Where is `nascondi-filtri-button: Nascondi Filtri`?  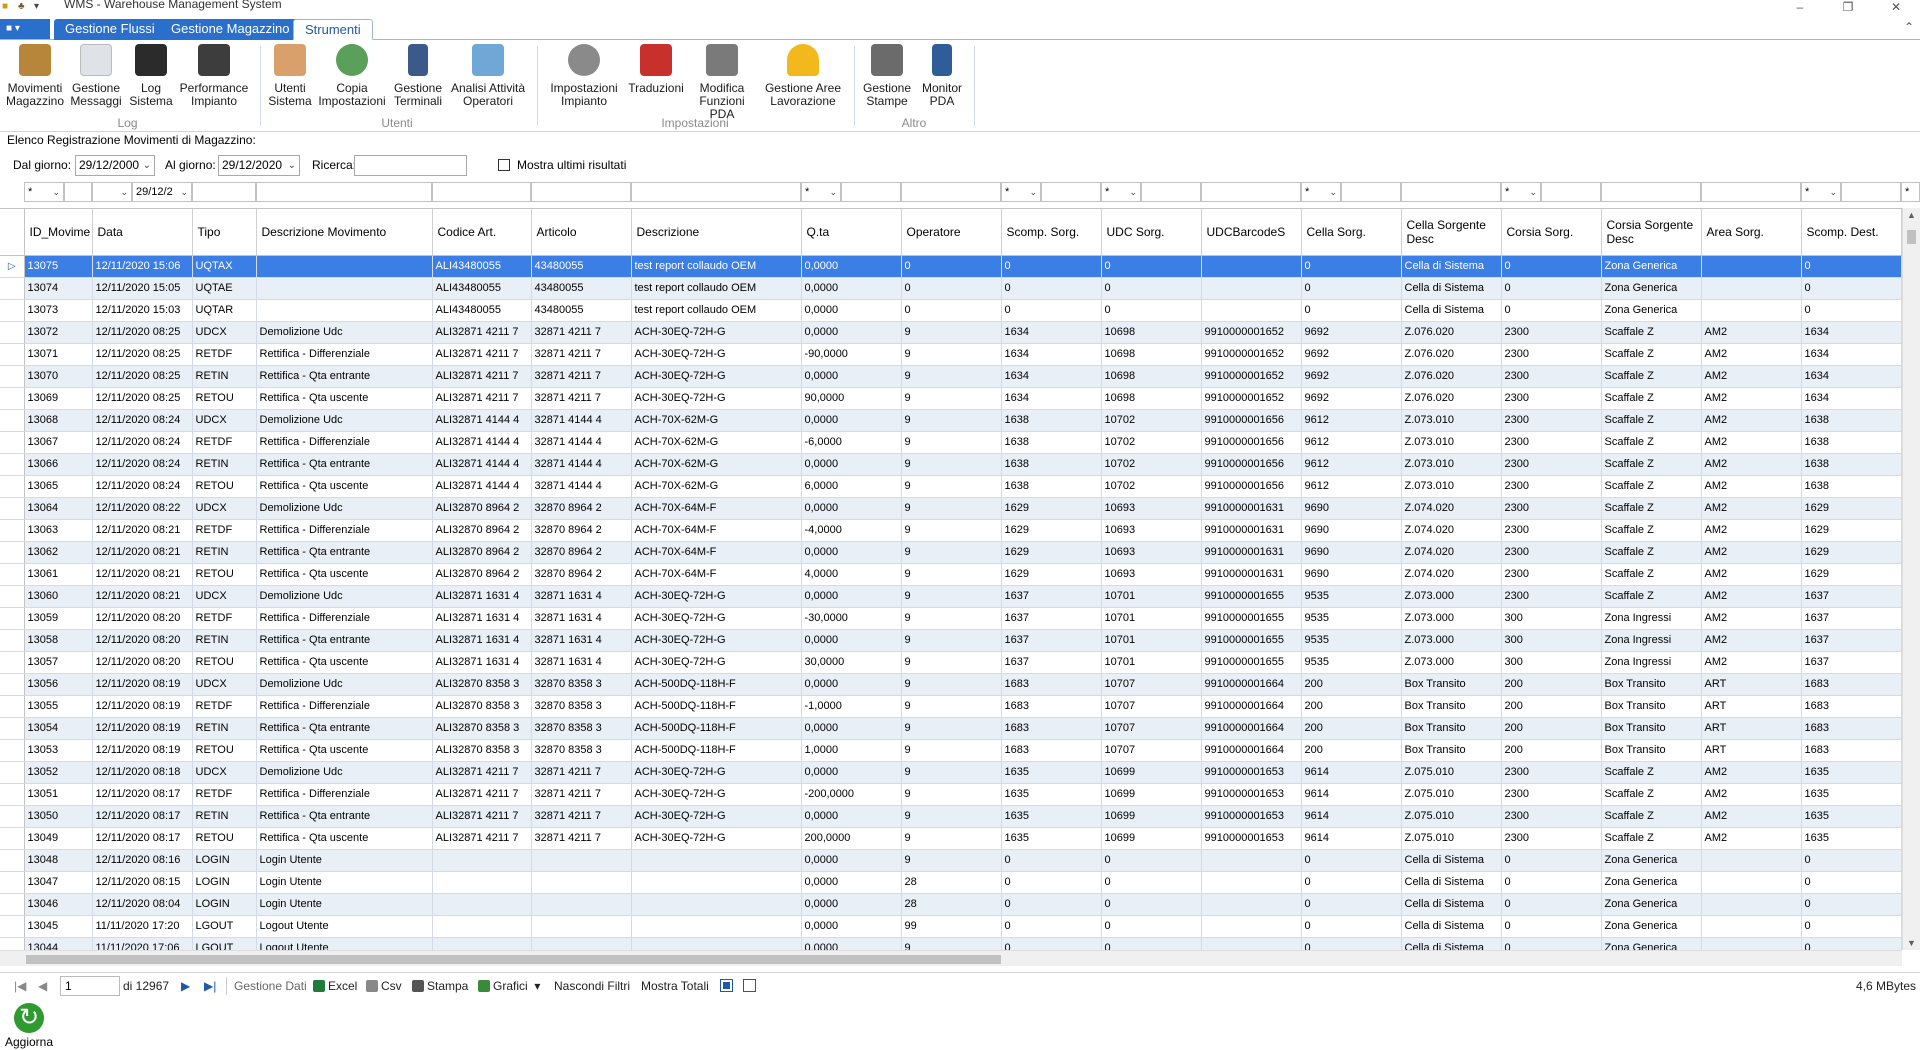 nascondi-filtri-button: Nascondi Filtri is located at coordinates (592, 986).